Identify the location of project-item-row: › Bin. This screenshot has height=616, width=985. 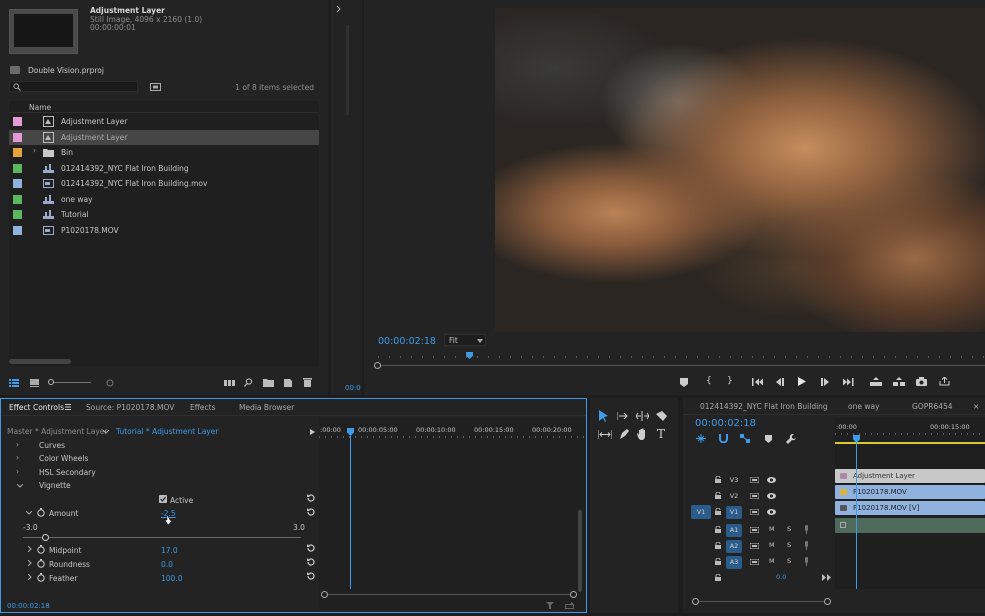
(164, 152).